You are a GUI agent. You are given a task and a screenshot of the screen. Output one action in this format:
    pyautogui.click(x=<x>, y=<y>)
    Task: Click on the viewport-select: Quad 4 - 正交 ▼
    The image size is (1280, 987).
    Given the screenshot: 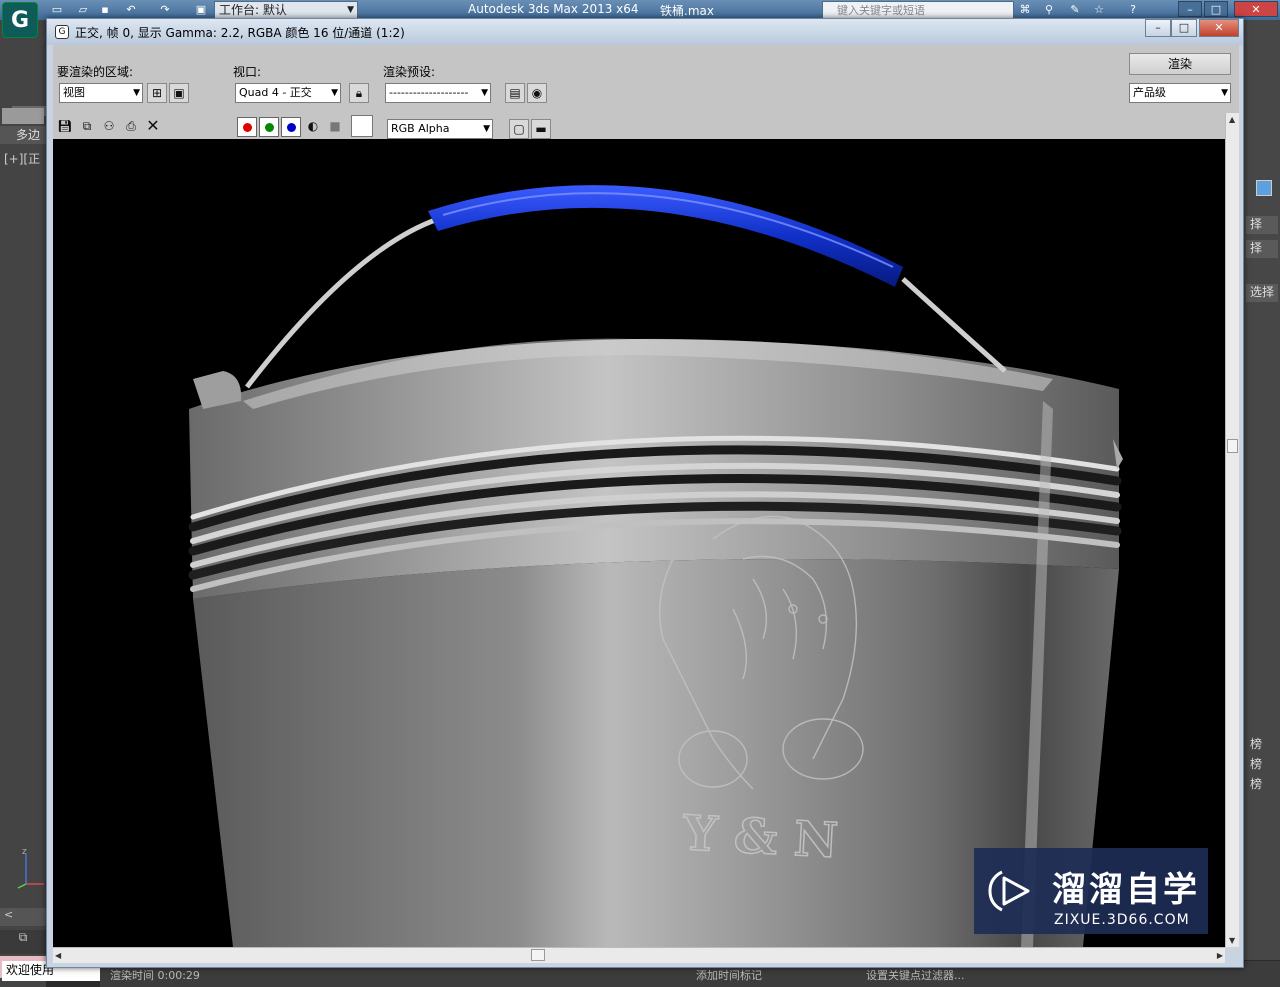 What is the action you would take?
    pyautogui.click(x=288, y=93)
    